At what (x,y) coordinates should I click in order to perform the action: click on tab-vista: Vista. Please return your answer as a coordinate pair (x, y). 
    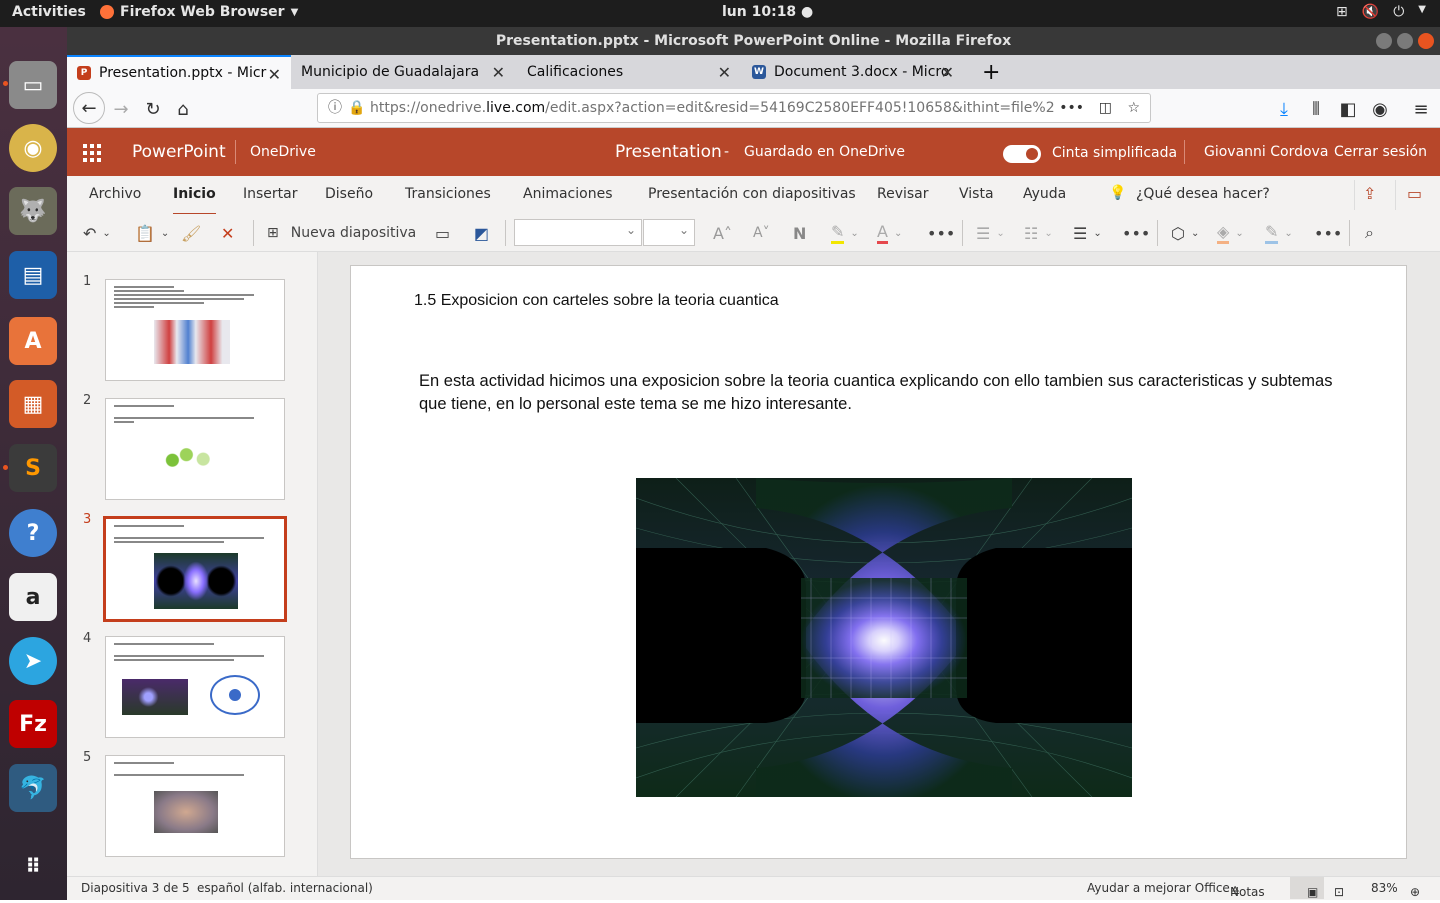
    Looking at the image, I should click on (976, 194).